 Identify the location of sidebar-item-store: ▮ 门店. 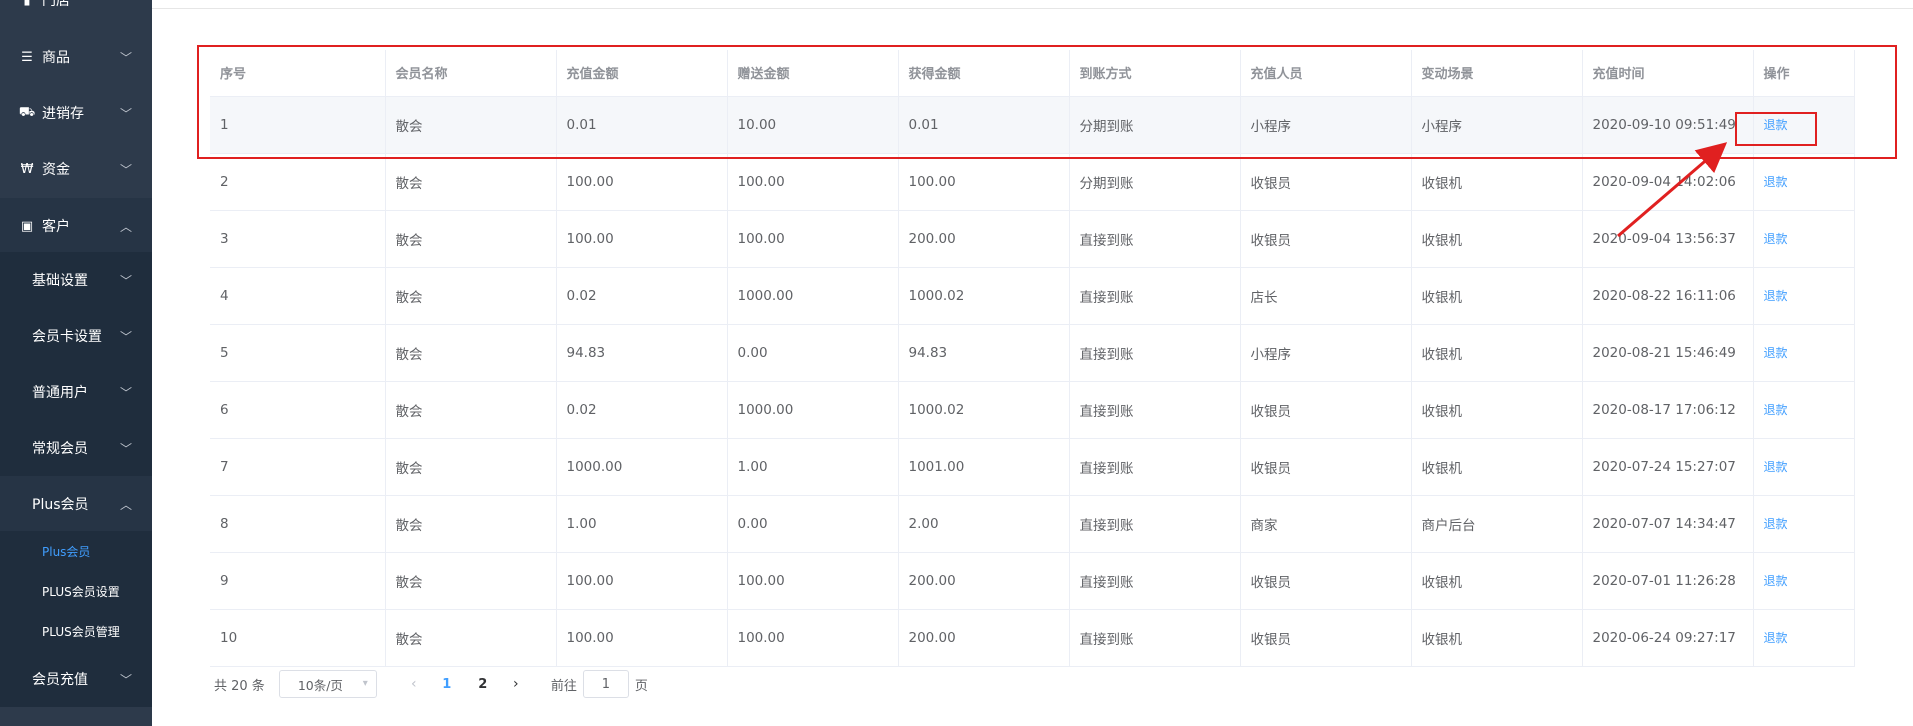
(76, 14).